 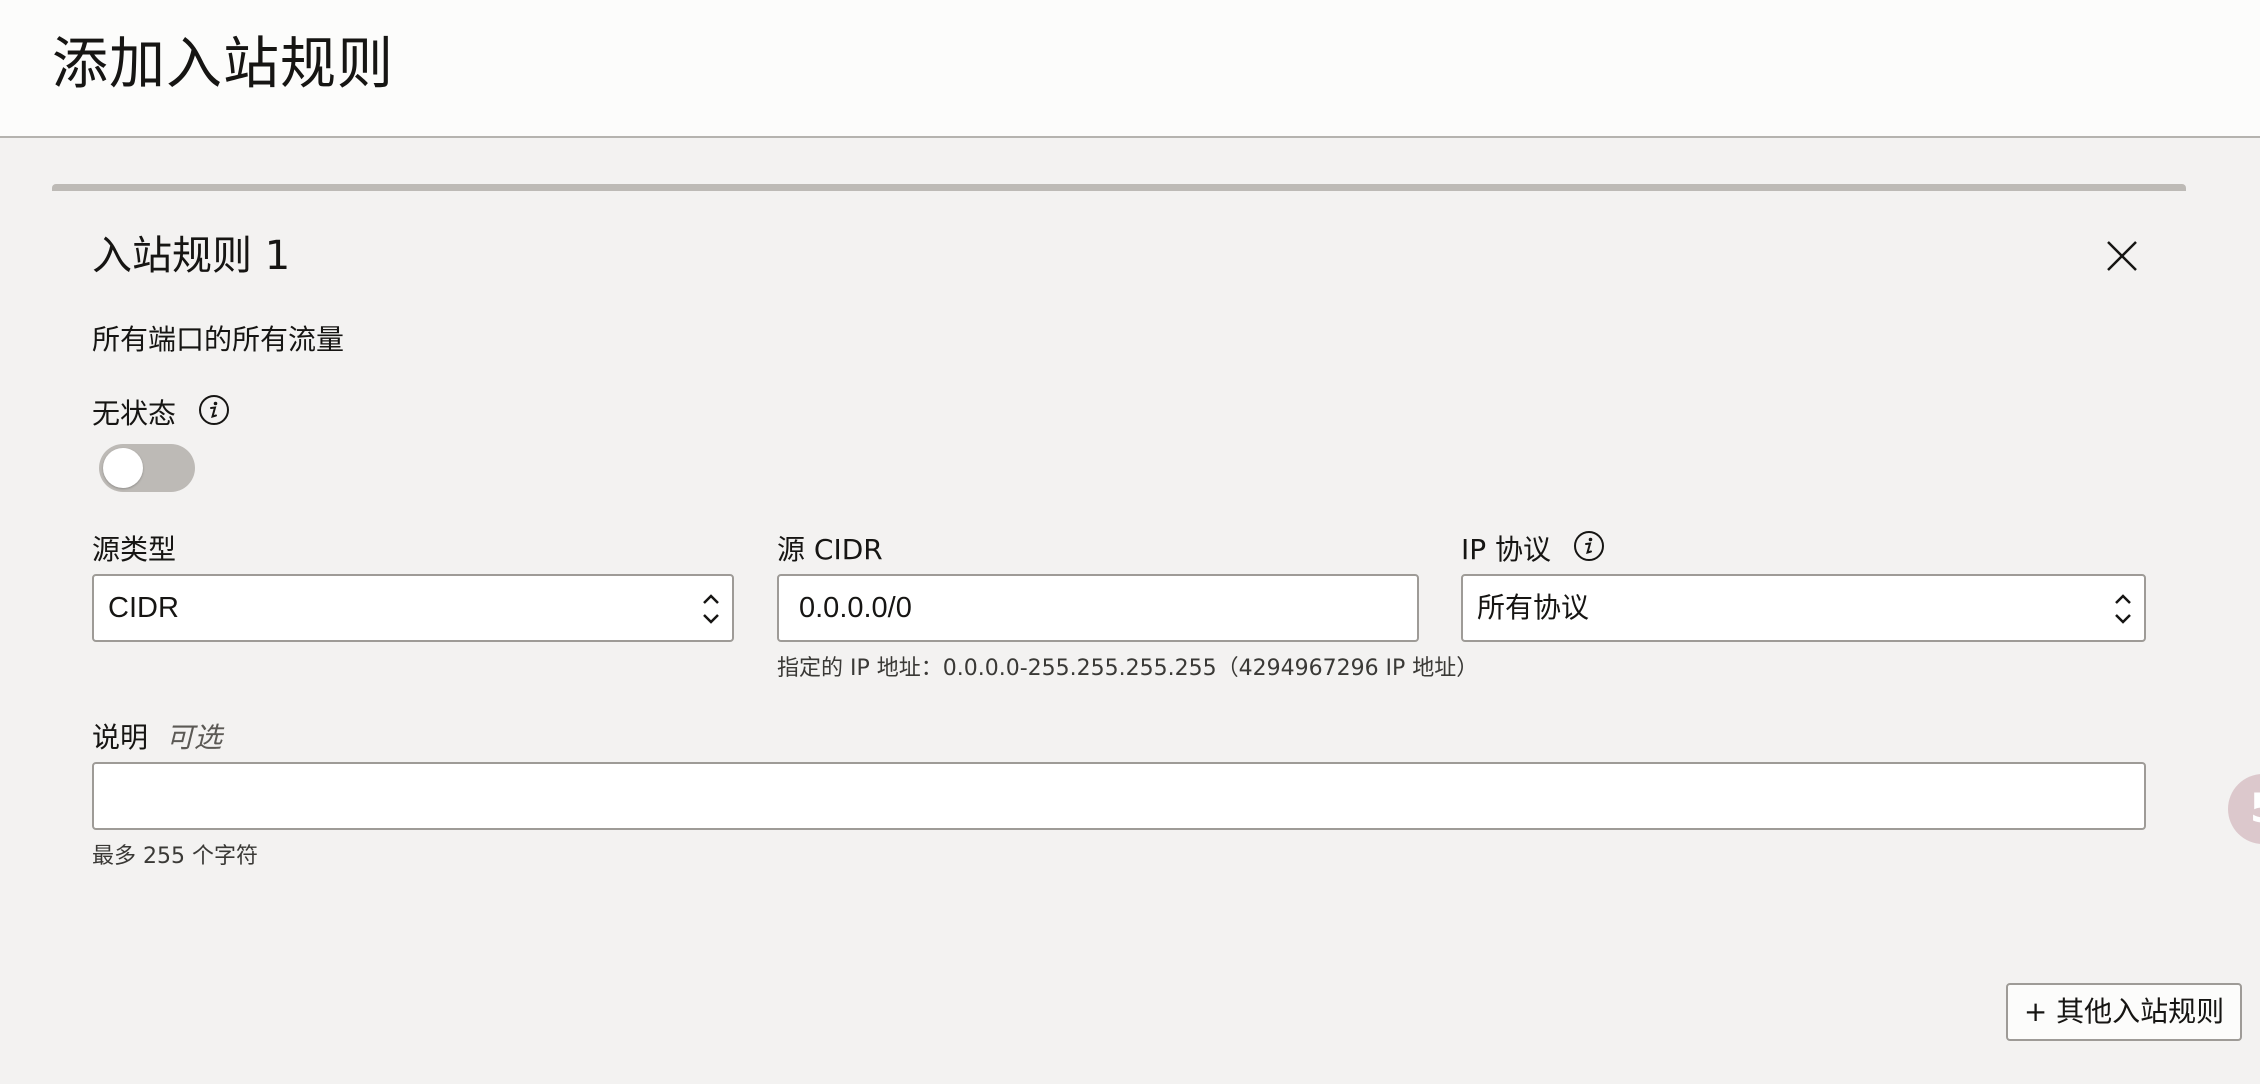 I want to click on ip-protocol-value: 所有协议, so click(x=1533, y=607).